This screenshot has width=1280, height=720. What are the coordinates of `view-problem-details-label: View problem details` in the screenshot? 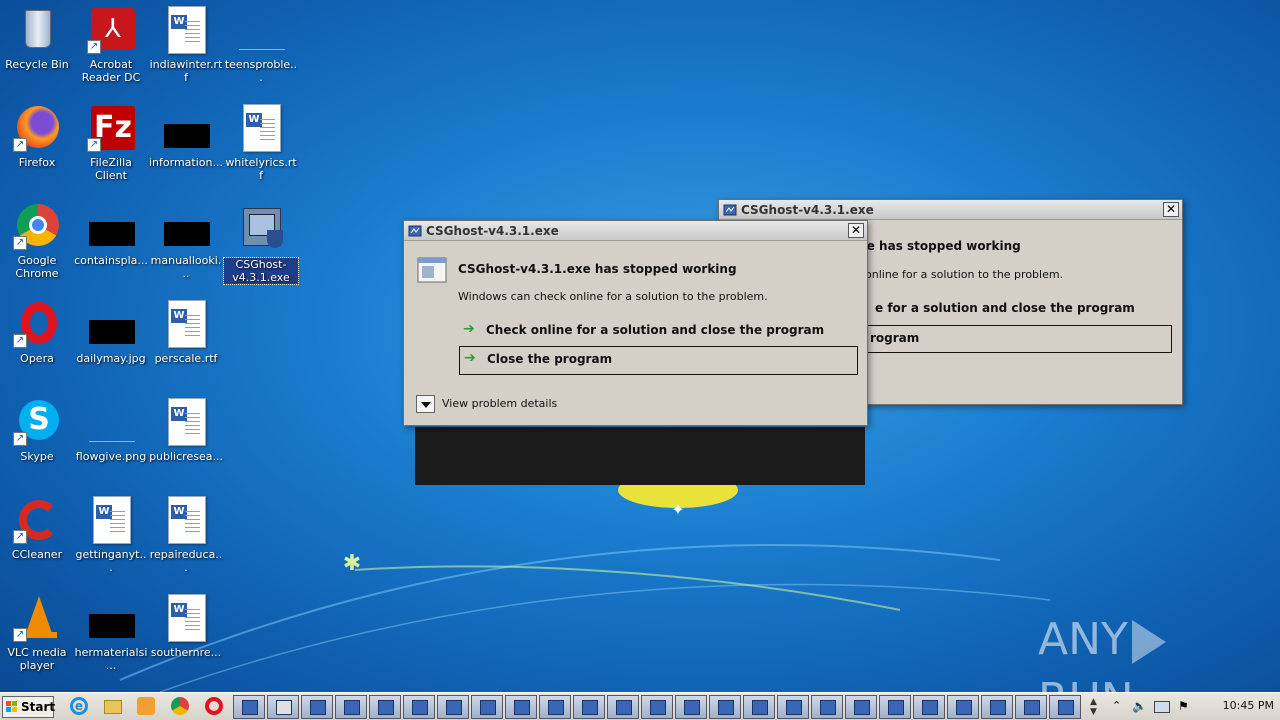 It's located at (500, 403).